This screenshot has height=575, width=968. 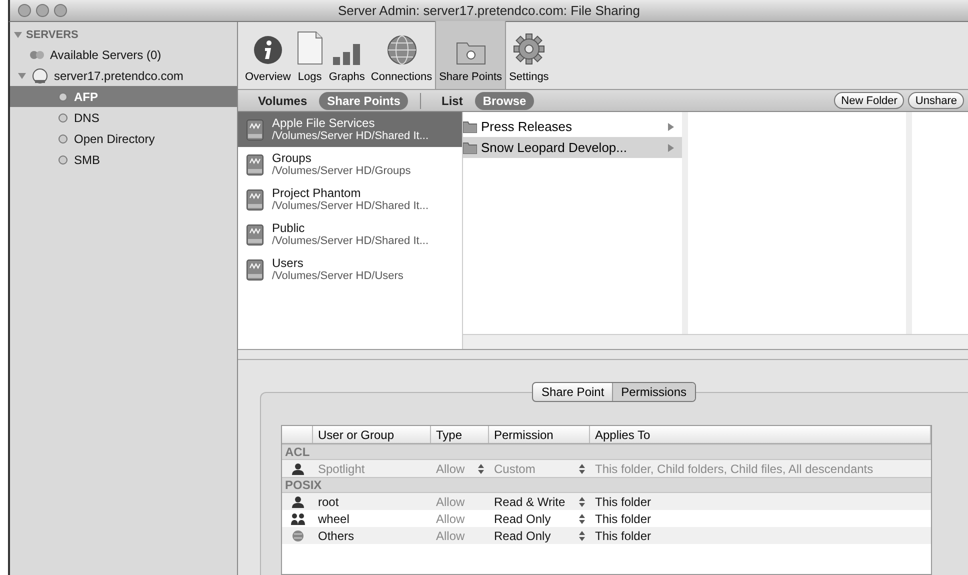 I want to click on share-point-name: Users, so click(x=288, y=263).